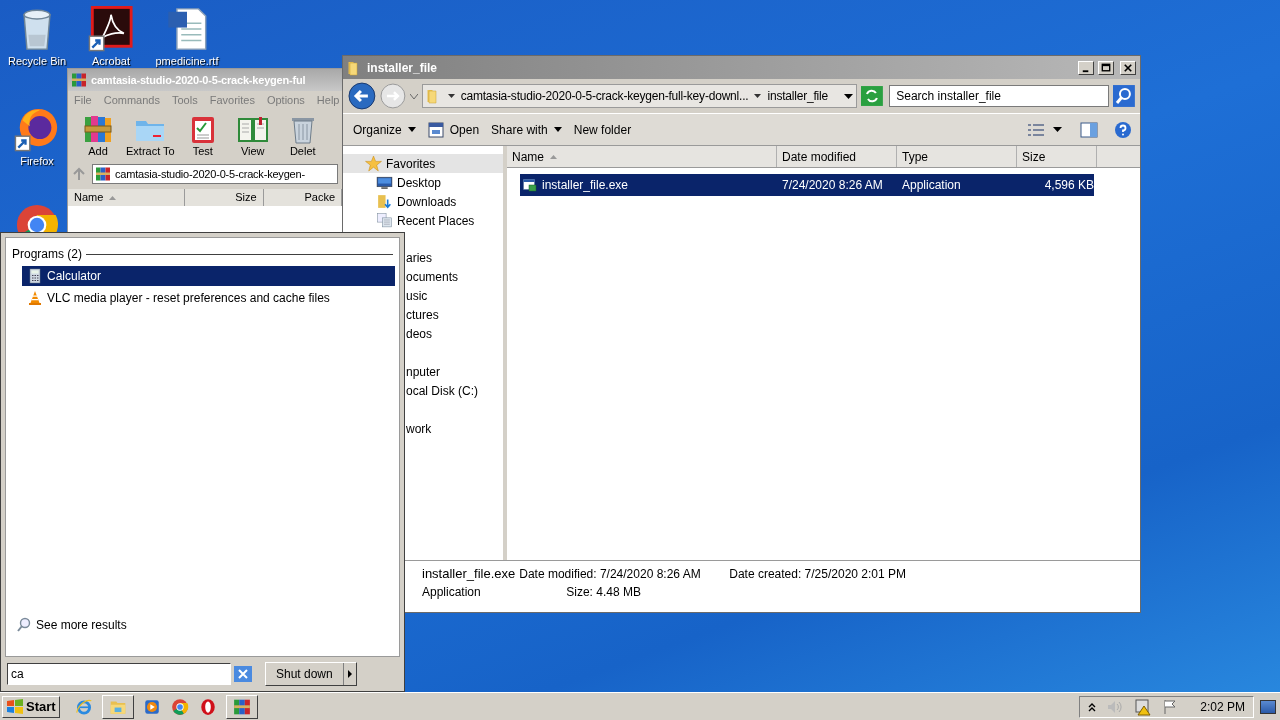 The height and width of the screenshot is (720, 1280). What do you see at coordinates (526, 129) in the screenshot?
I see `toolbar-button: Share with` at bounding box center [526, 129].